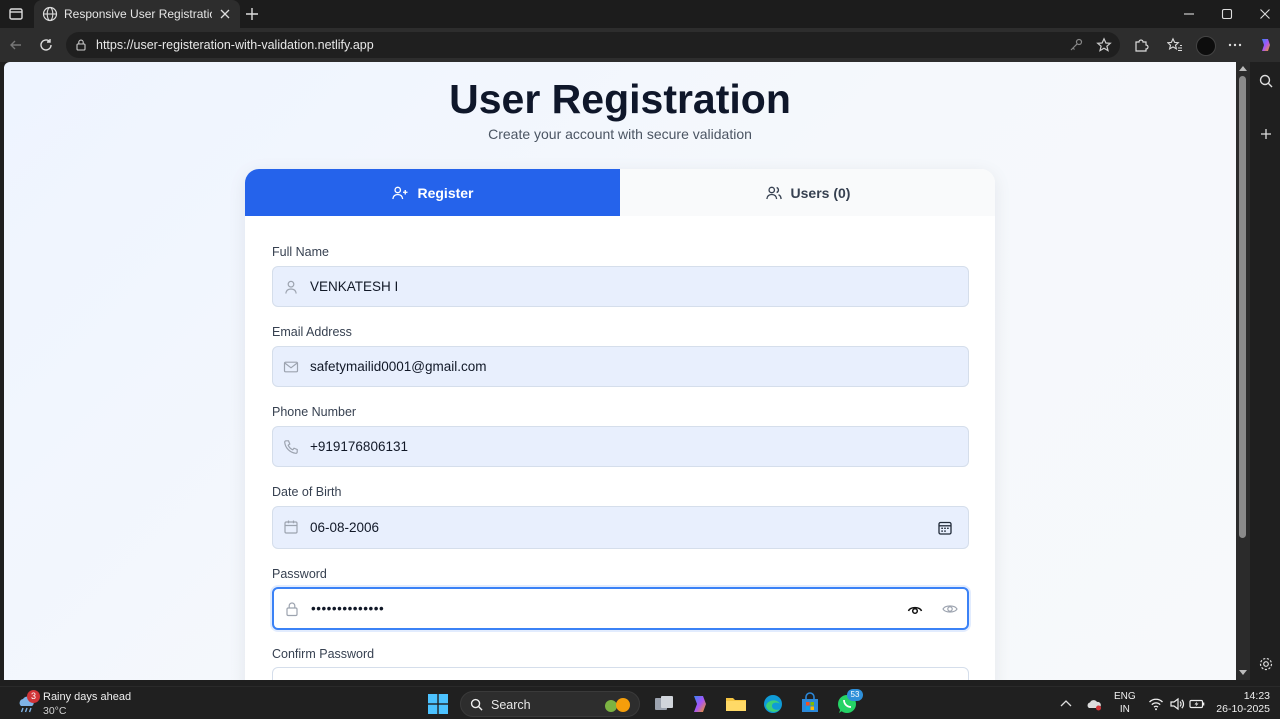 This screenshot has width=1280, height=719. What do you see at coordinates (345, 527) in the screenshot?
I see `dob-value: 06-08-2006` at bounding box center [345, 527].